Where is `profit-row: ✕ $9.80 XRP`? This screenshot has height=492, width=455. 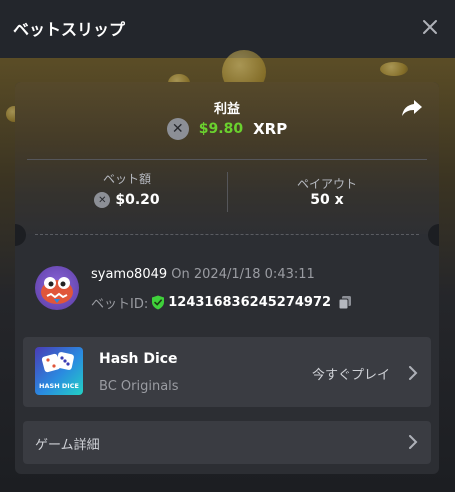 profit-row: ✕ $9.80 XRP is located at coordinates (227, 129).